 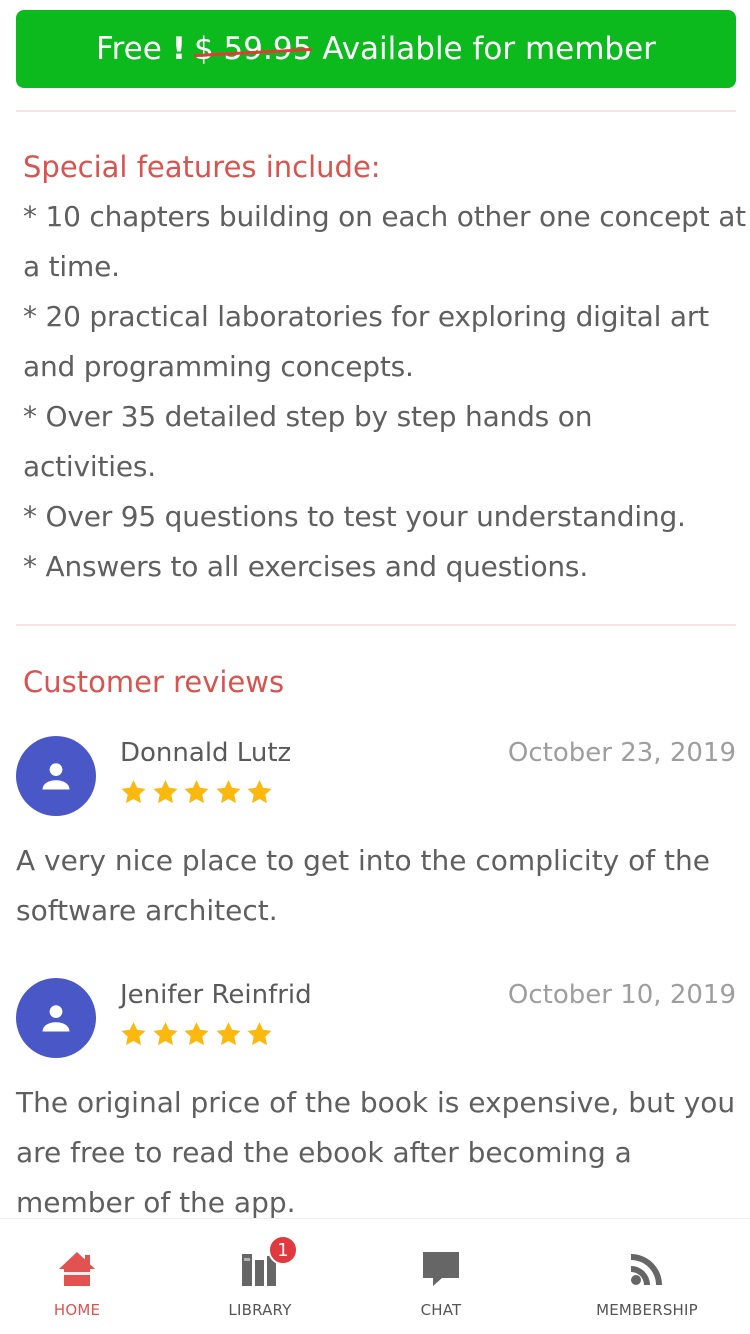 What do you see at coordinates (253, 49) in the screenshot?
I see `cta-old-price: $ 59.95` at bounding box center [253, 49].